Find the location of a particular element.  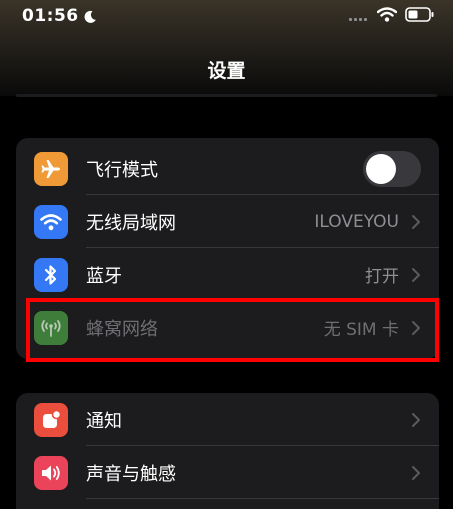

status-time: 01:56 is located at coordinates (50, 16).